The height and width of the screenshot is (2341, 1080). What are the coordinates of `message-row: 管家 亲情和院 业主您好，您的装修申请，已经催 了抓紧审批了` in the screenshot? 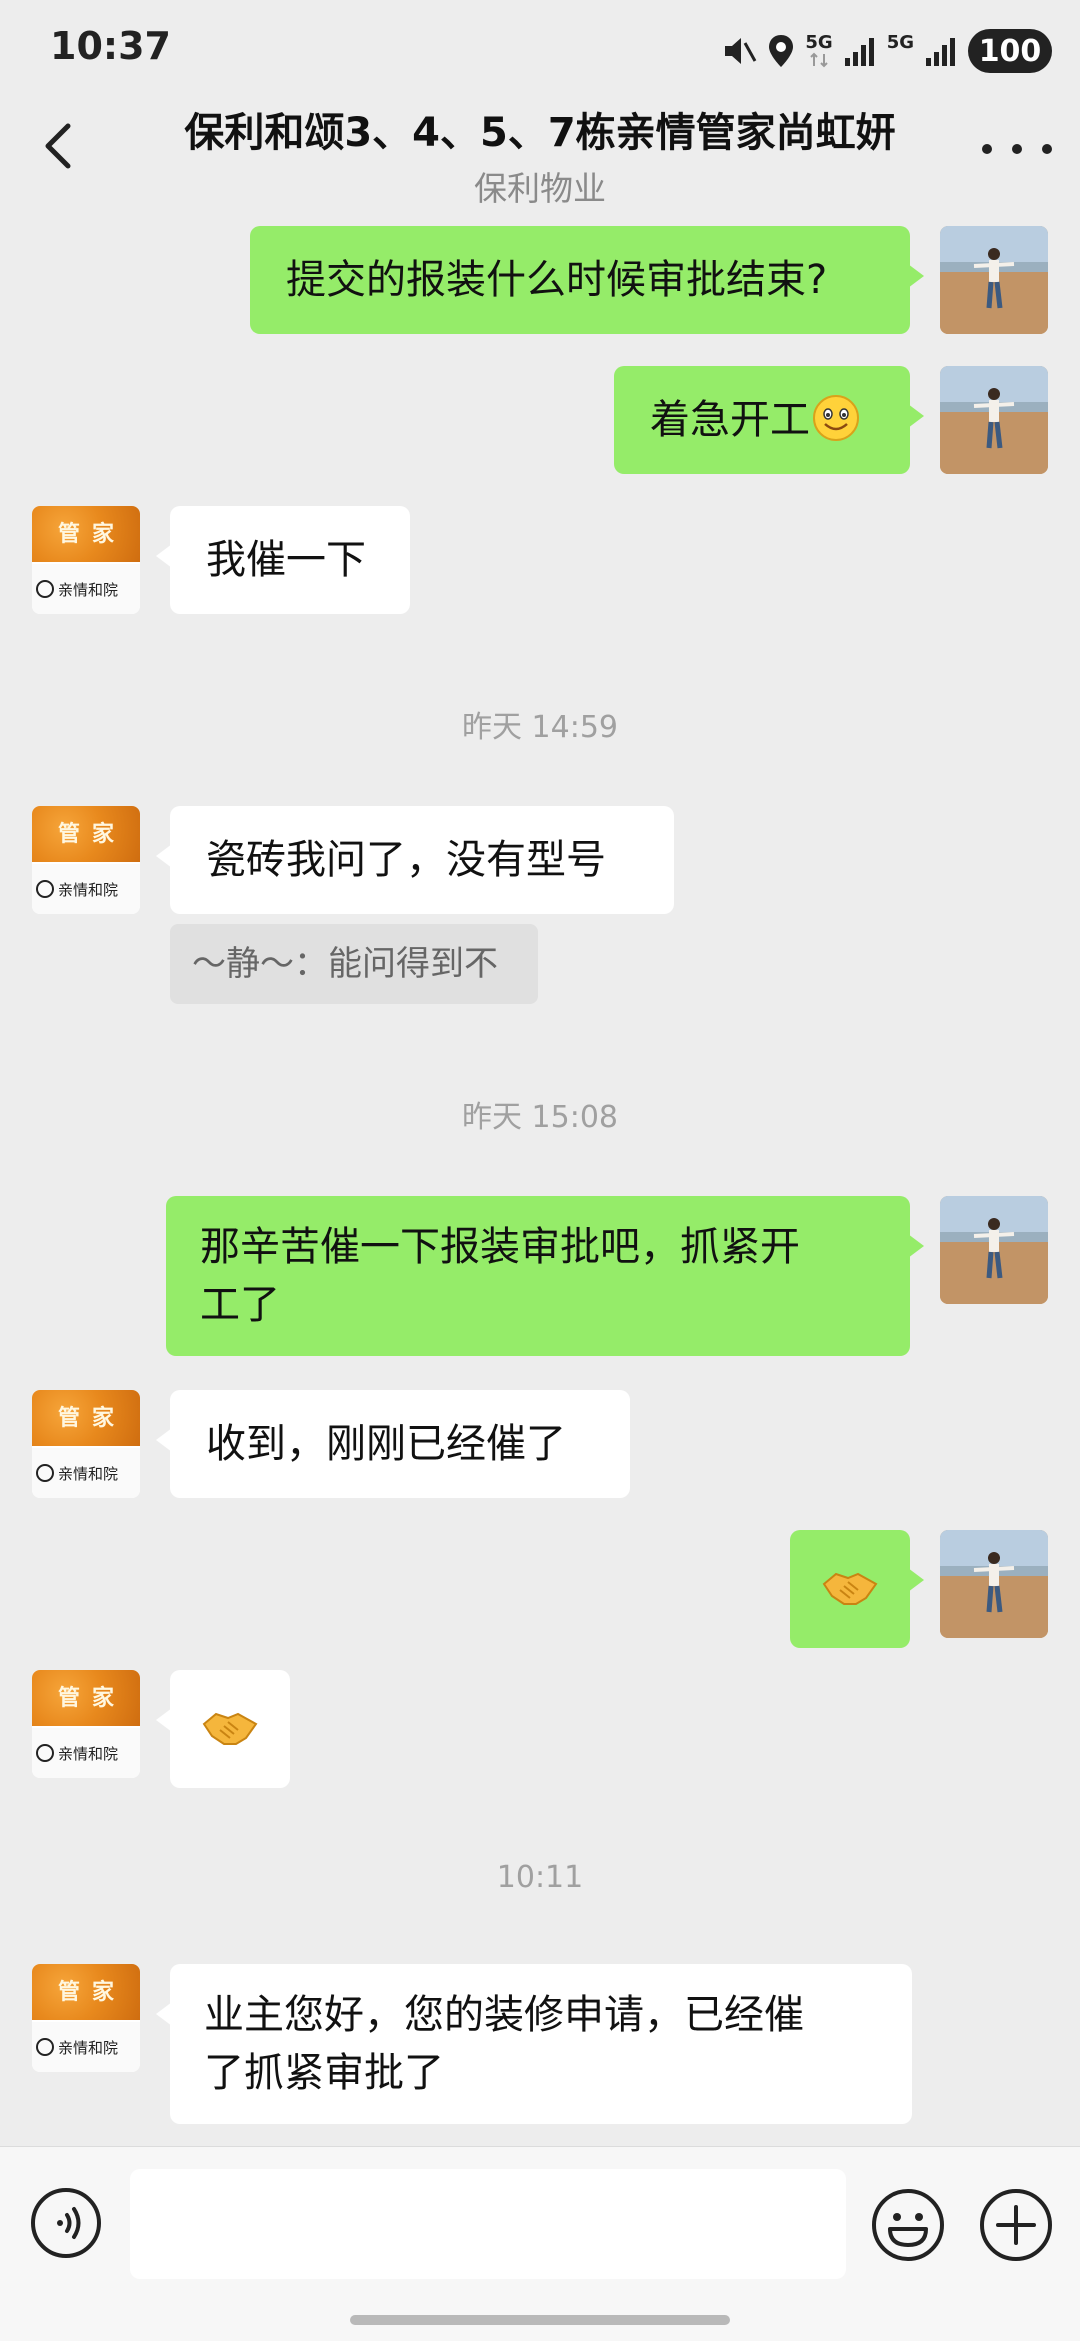 It's located at (540, 2045).